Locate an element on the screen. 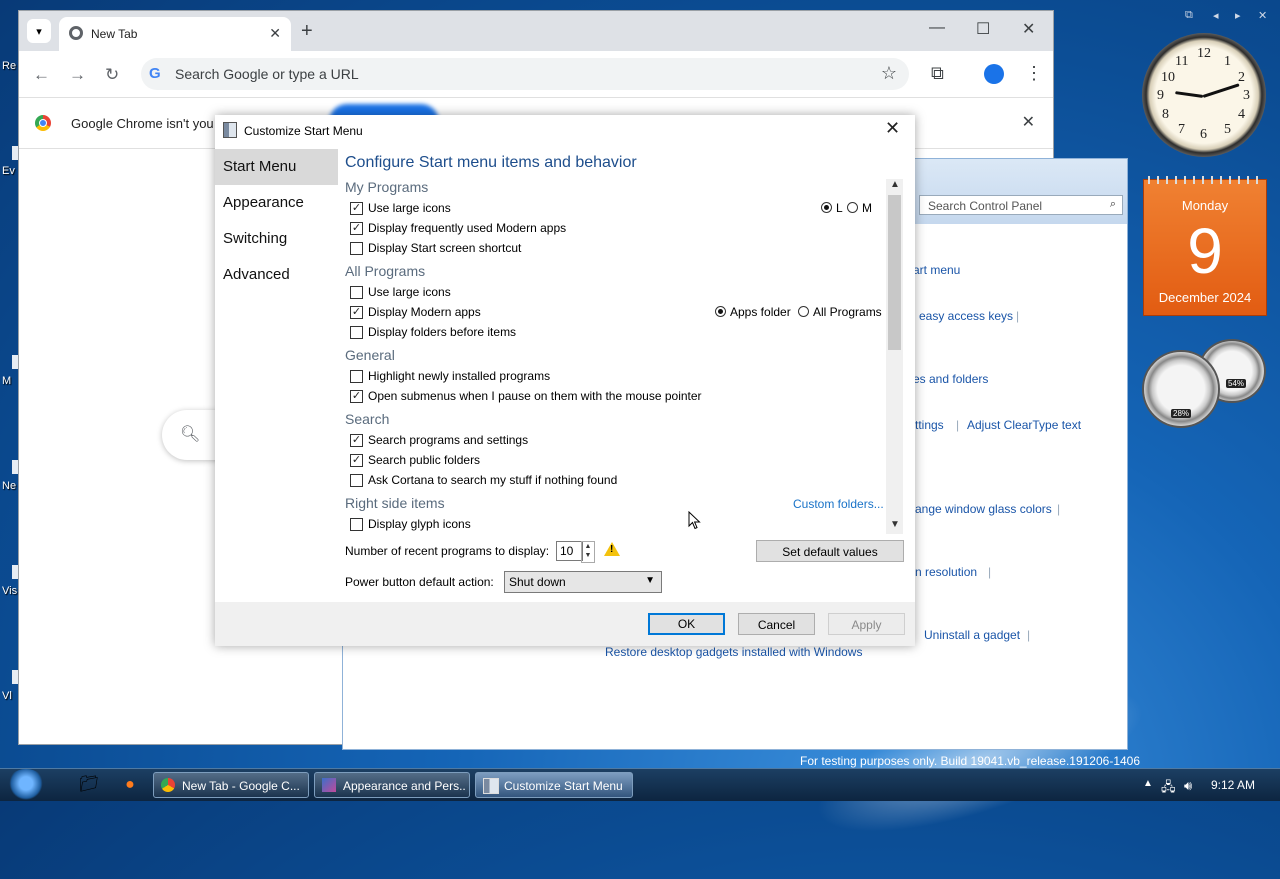 This screenshot has height=879, width=1280. cancel-button: Cancel is located at coordinates (776, 624).